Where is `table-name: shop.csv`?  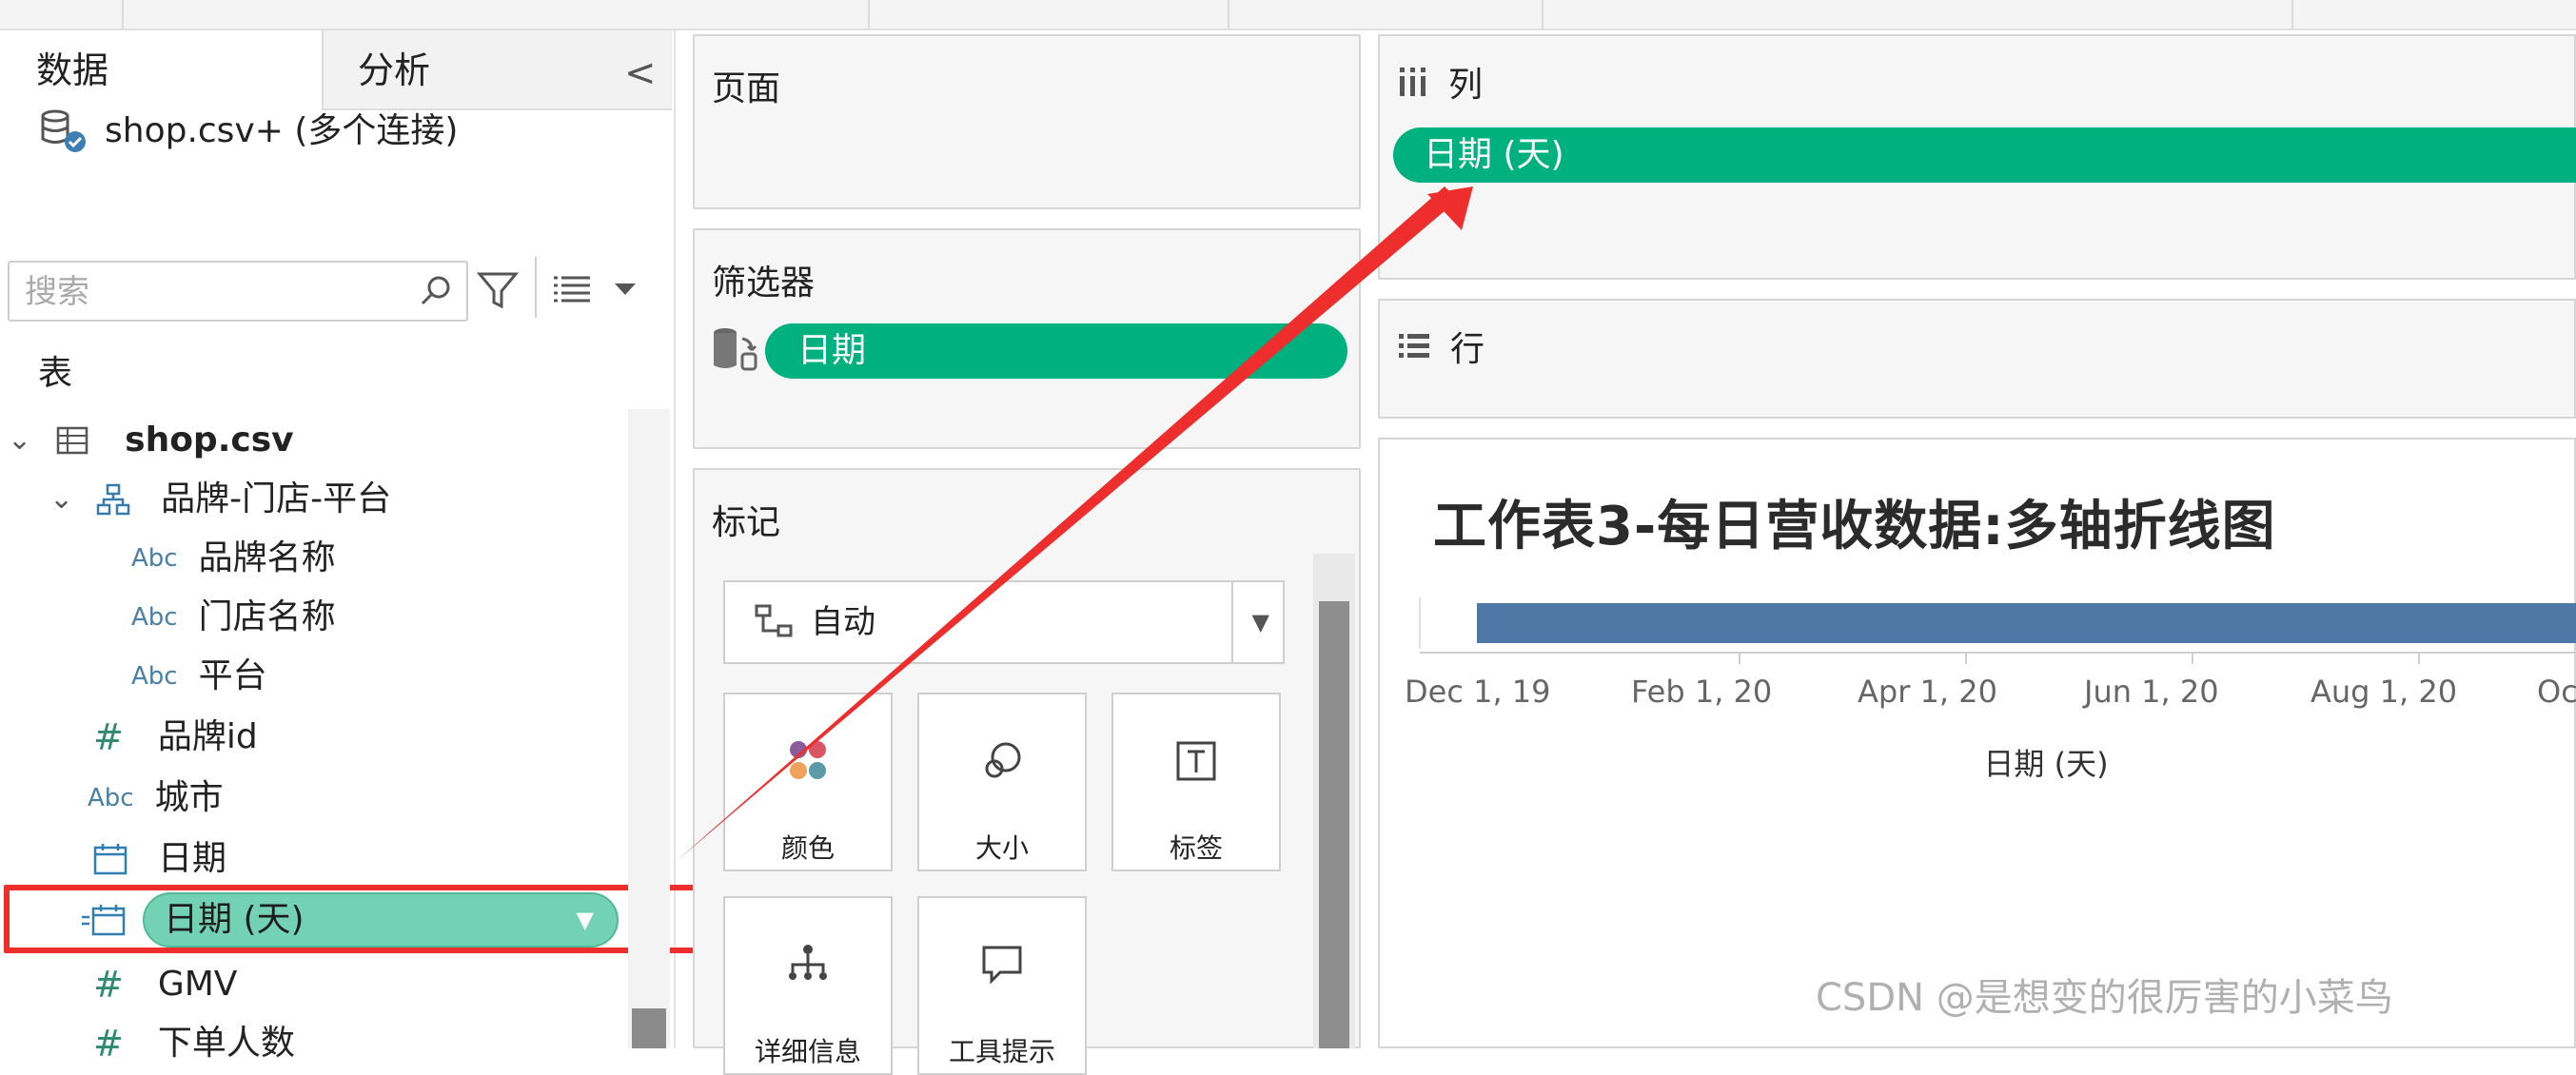 table-name: shop.csv is located at coordinates (209, 439).